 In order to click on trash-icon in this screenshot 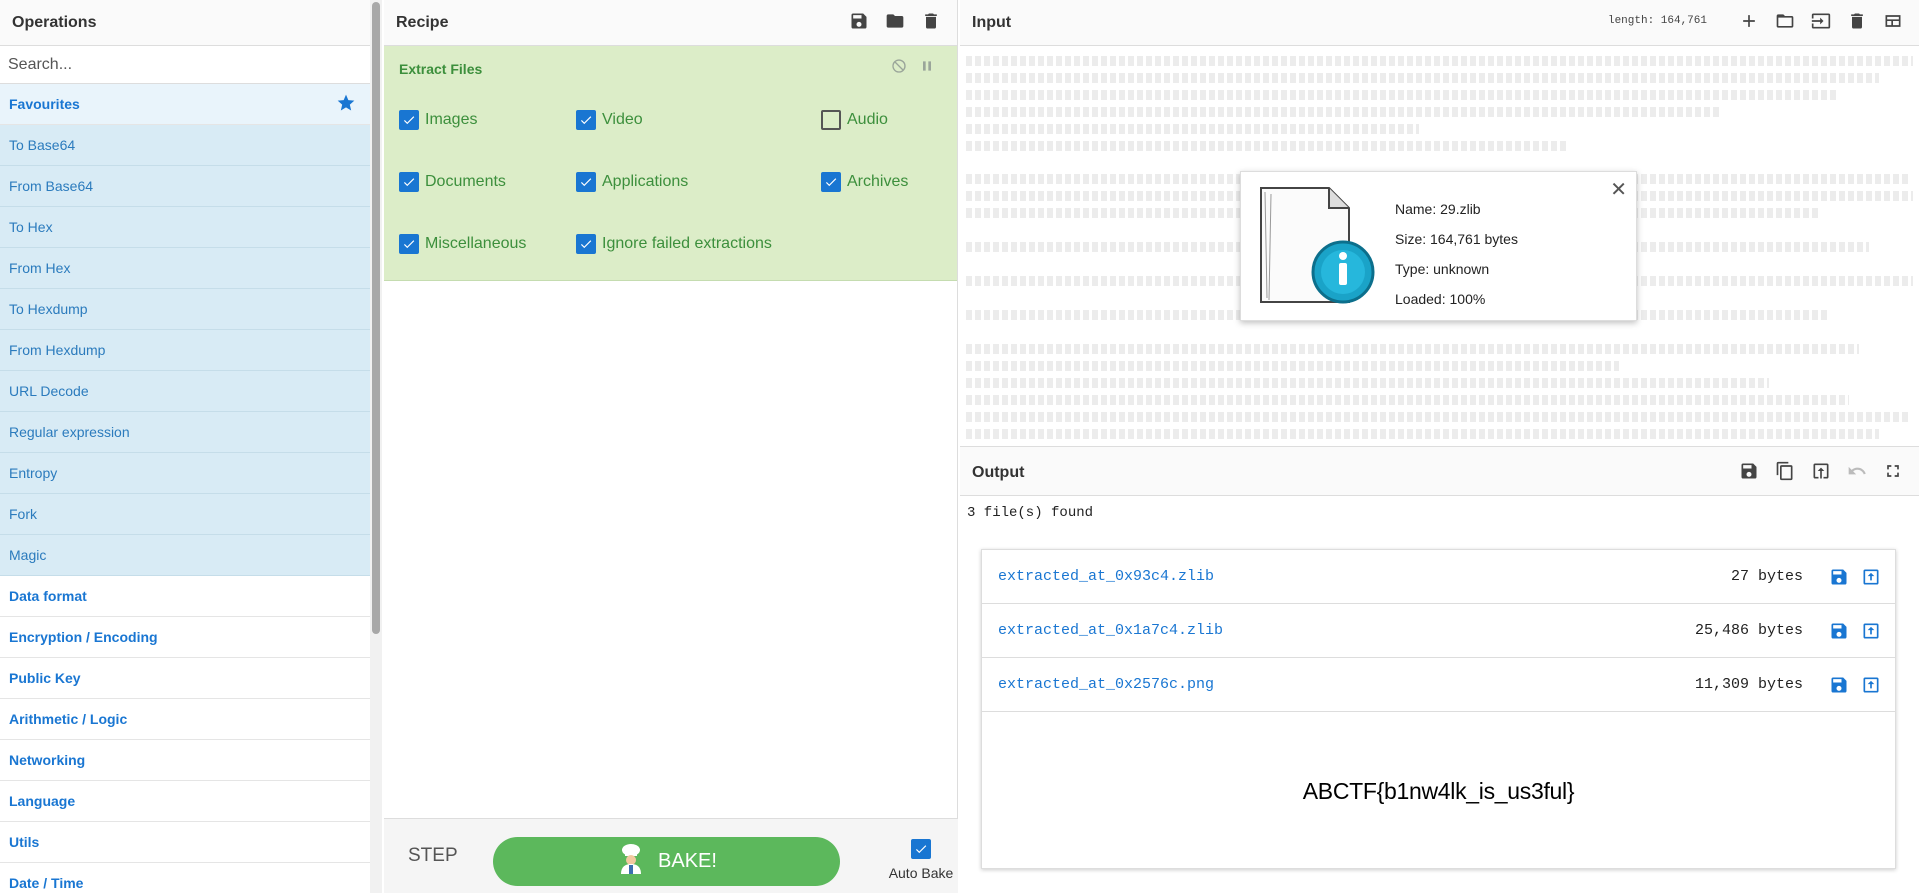, I will do `click(1857, 21)`.